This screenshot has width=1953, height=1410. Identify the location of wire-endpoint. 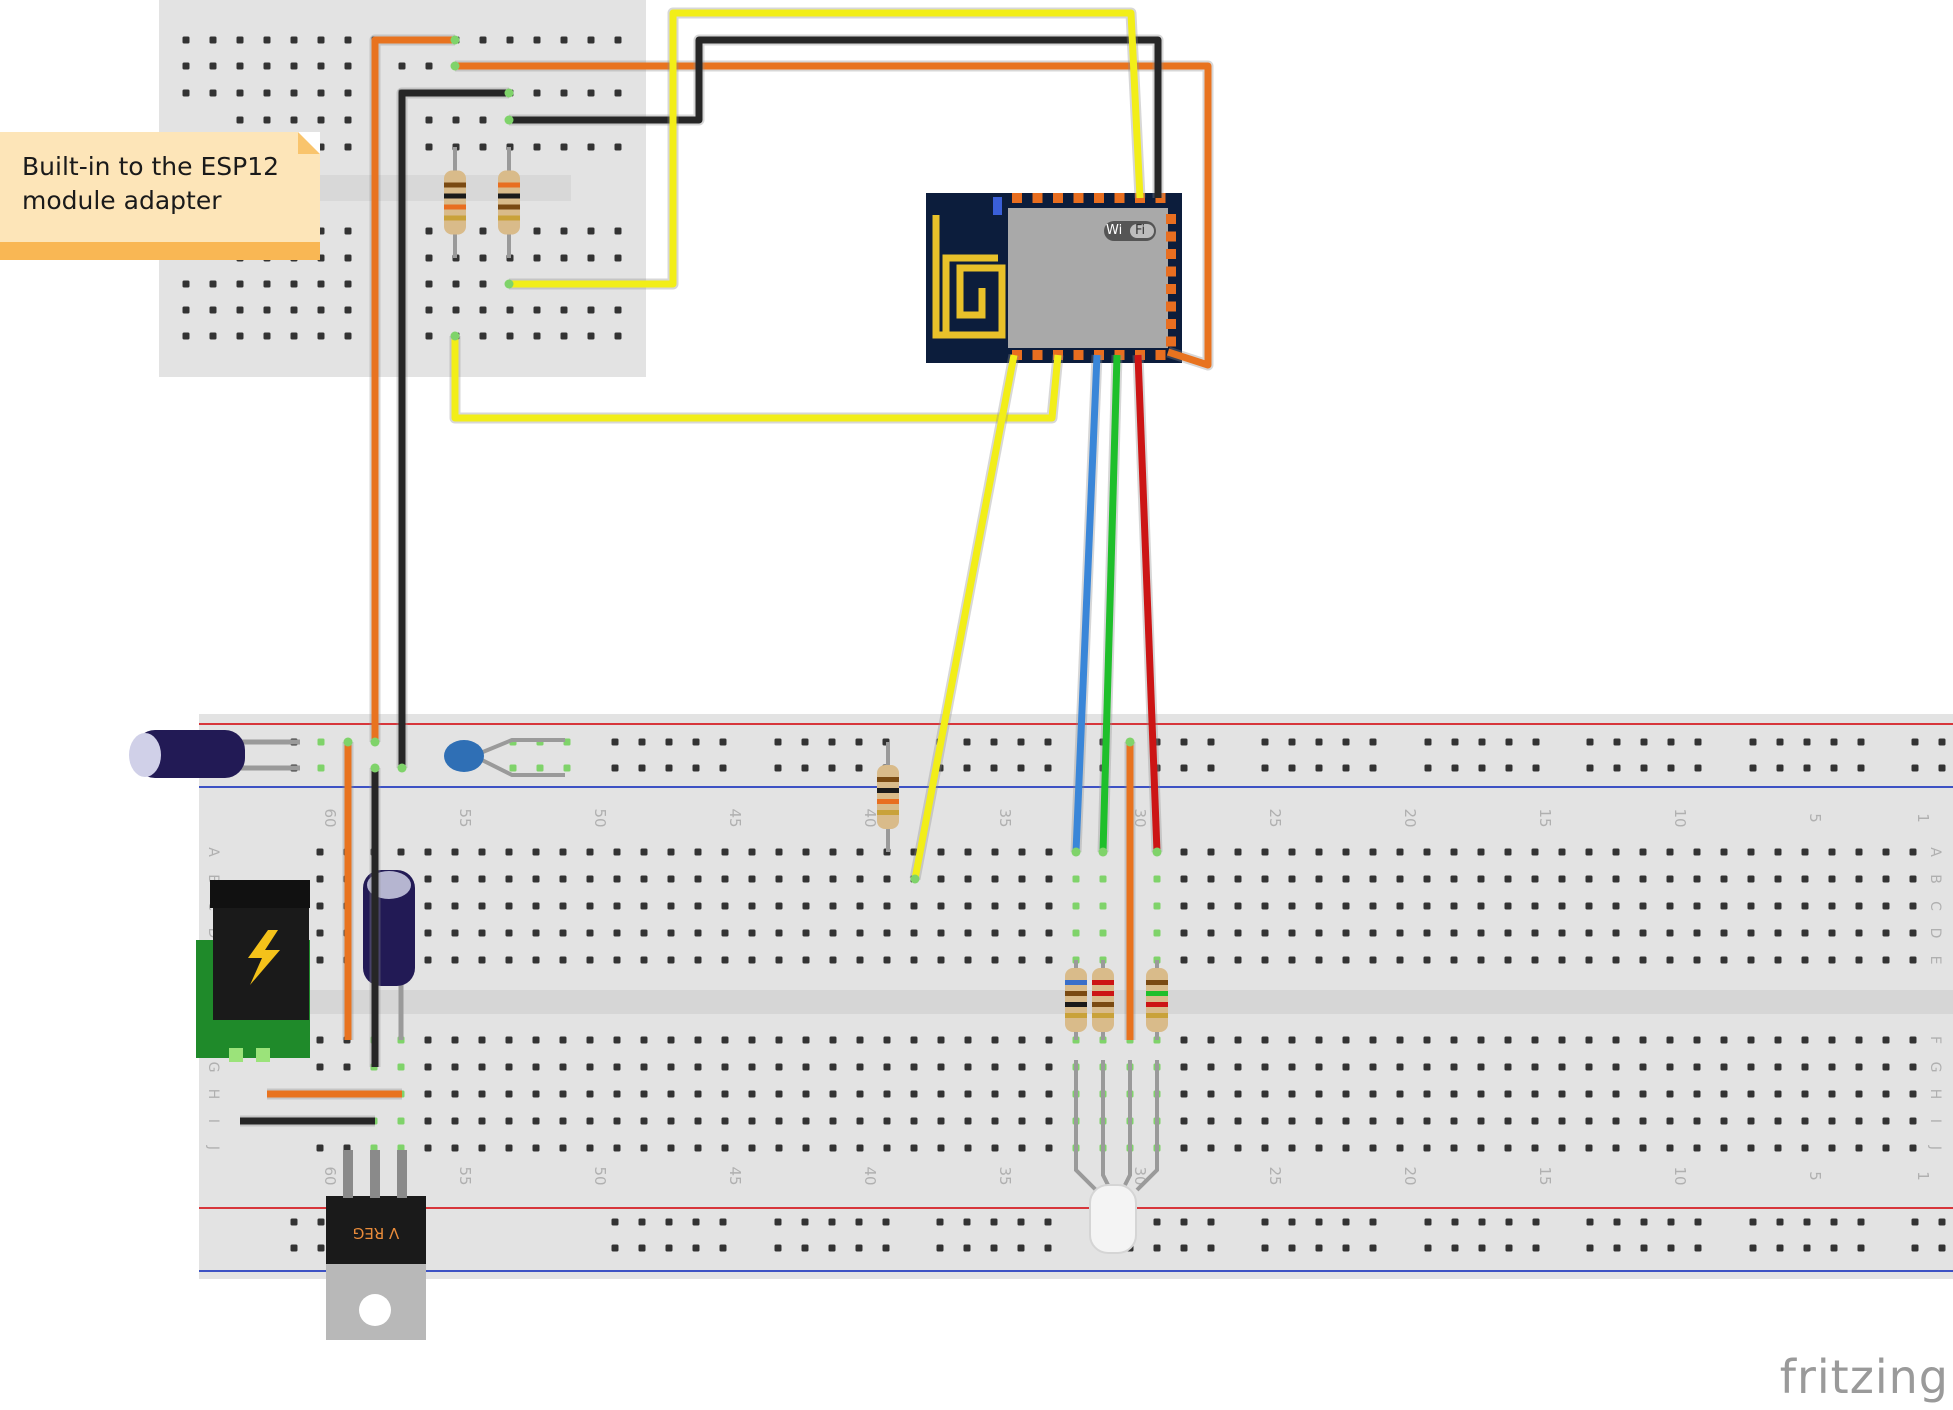
(509, 284).